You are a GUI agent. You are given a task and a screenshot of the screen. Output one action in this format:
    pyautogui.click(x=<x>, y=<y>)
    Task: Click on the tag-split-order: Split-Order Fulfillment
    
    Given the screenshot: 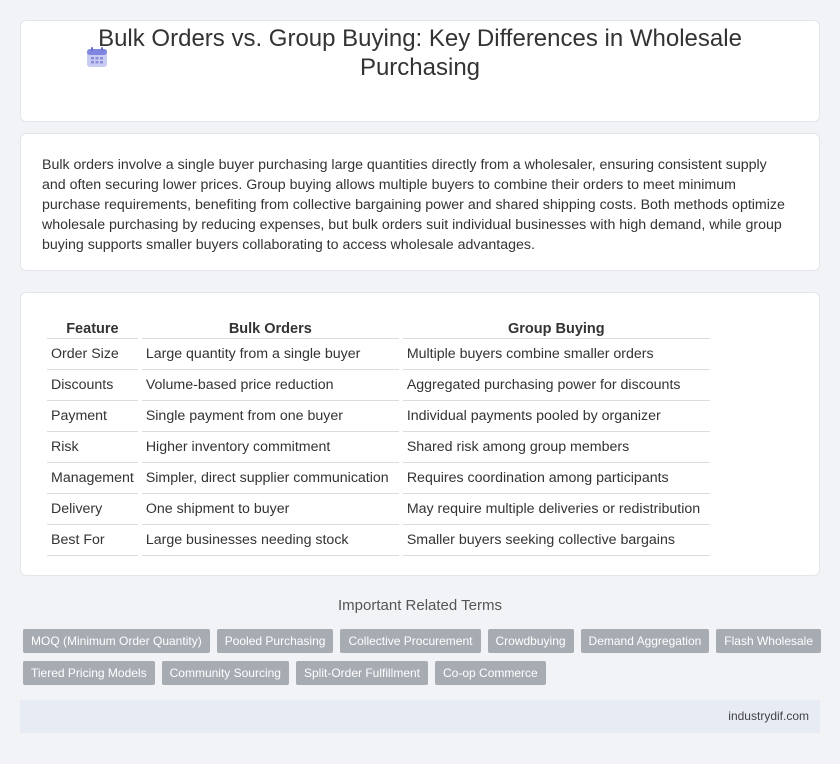 What is the action you would take?
    pyautogui.click(x=362, y=673)
    